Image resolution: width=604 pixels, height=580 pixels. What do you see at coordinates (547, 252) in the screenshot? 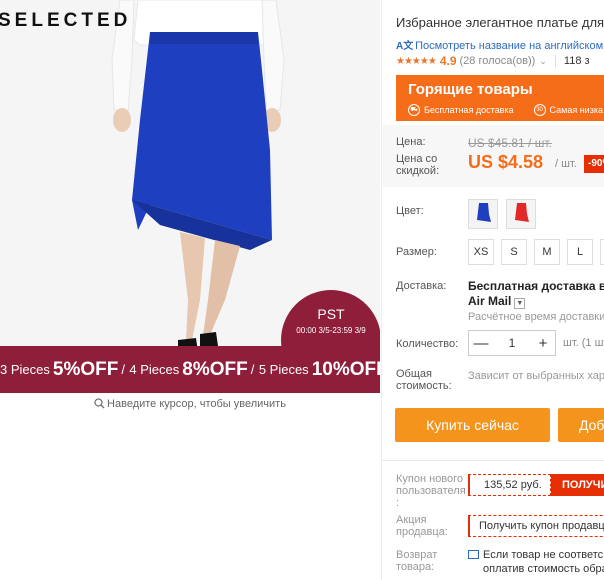
I see `size-option-m: M` at bounding box center [547, 252].